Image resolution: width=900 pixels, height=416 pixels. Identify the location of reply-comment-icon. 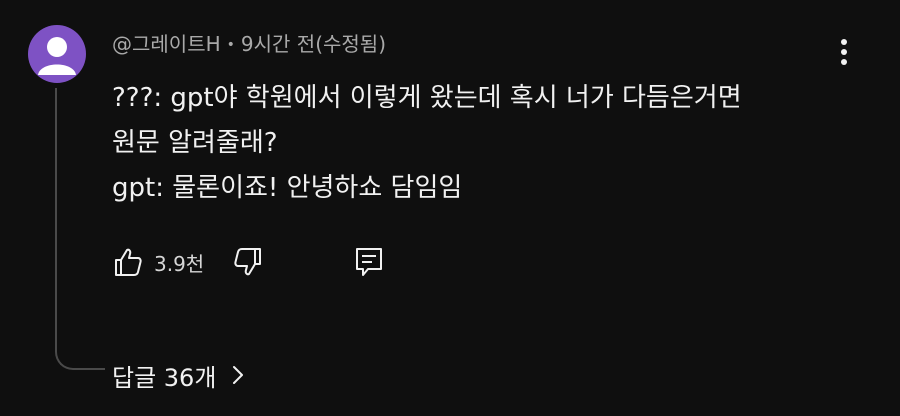
(369, 262).